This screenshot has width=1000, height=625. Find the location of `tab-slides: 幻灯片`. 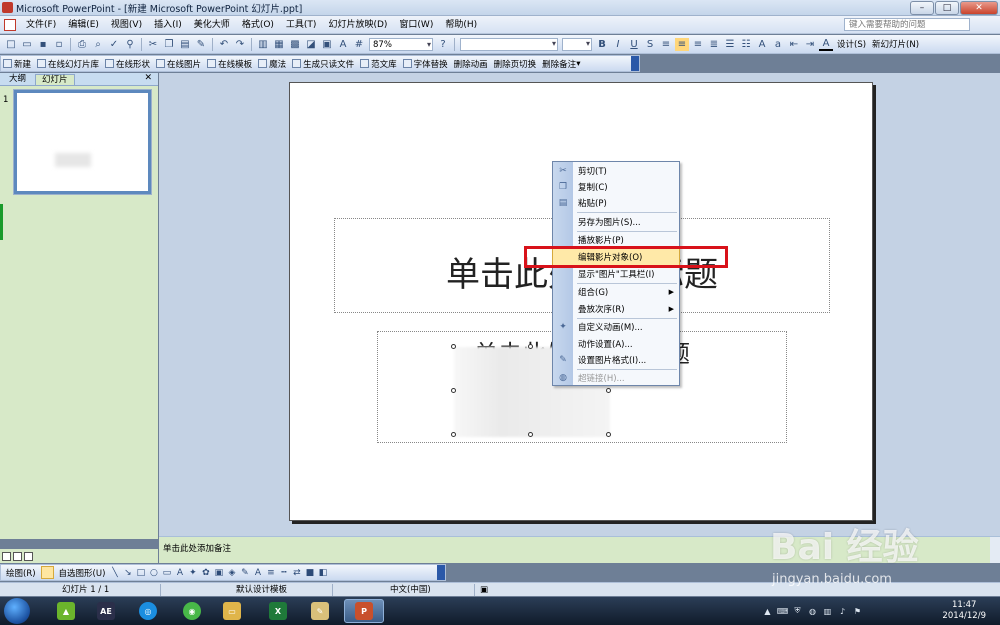

tab-slides: 幻灯片 is located at coordinates (55, 79).